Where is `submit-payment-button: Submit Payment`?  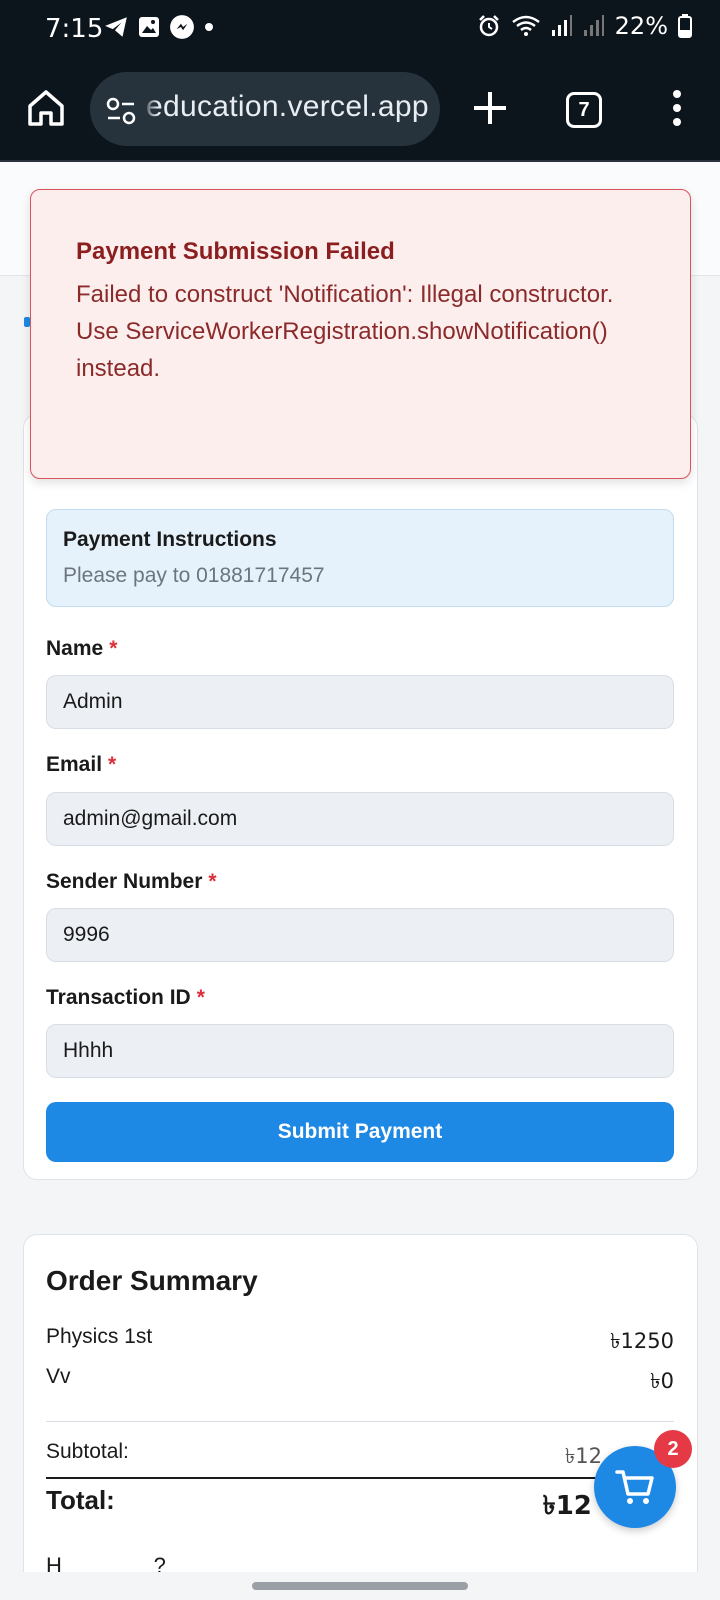 submit-payment-button: Submit Payment is located at coordinates (360, 1132).